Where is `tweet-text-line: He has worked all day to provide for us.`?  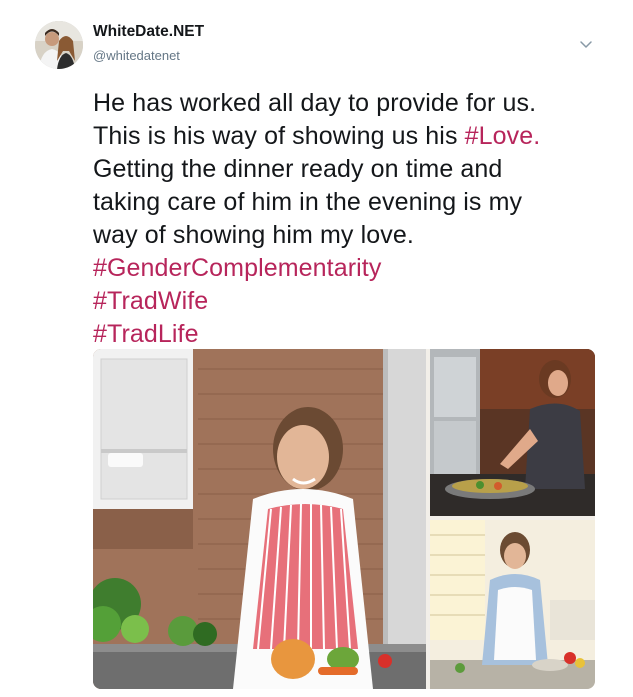
tweet-text-line: He has worked all day to provide for us. is located at coordinates (315, 103).